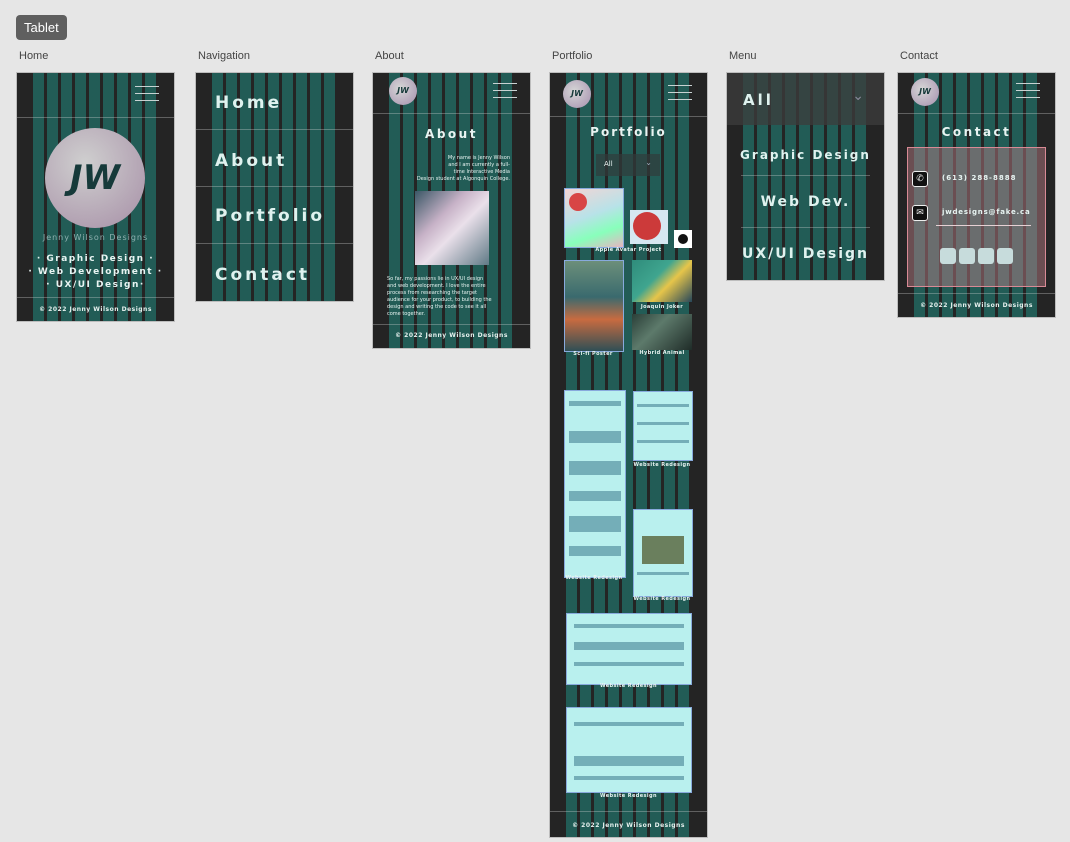 The image size is (1070, 842). What do you see at coordinates (594, 306) in the screenshot?
I see `scifi-poster-thumbnail` at bounding box center [594, 306].